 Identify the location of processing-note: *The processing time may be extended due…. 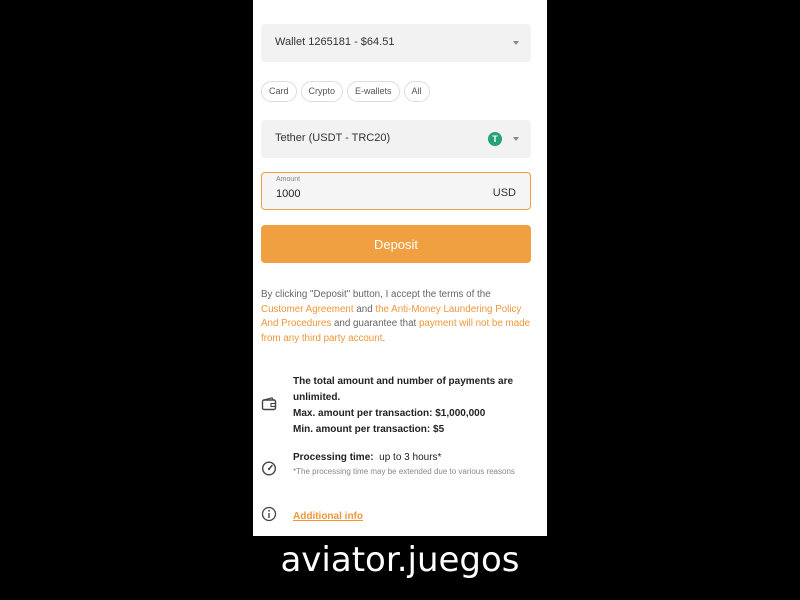
(404, 471).